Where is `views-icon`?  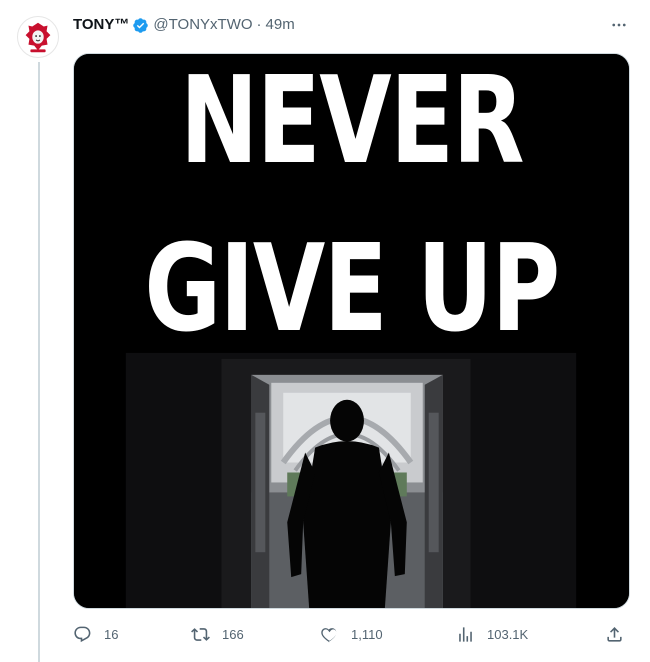 views-icon is located at coordinates (465, 634).